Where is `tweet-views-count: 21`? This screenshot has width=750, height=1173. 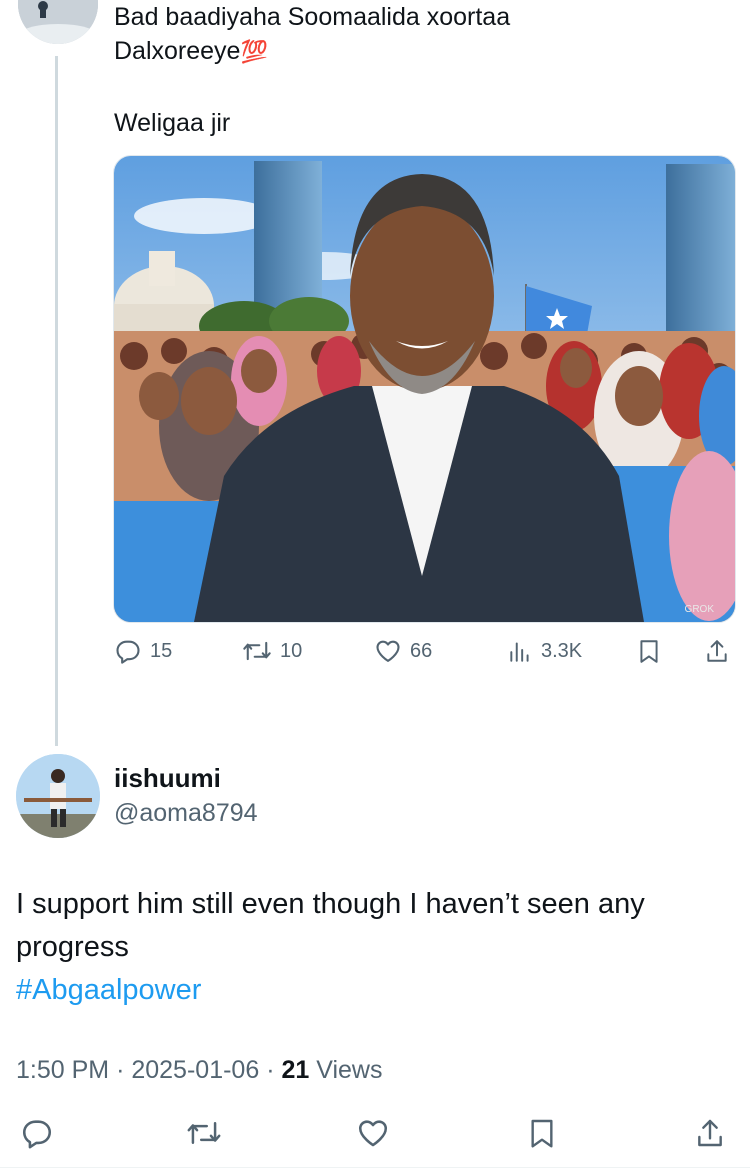 tweet-views-count: 21 is located at coordinates (295, 1070).